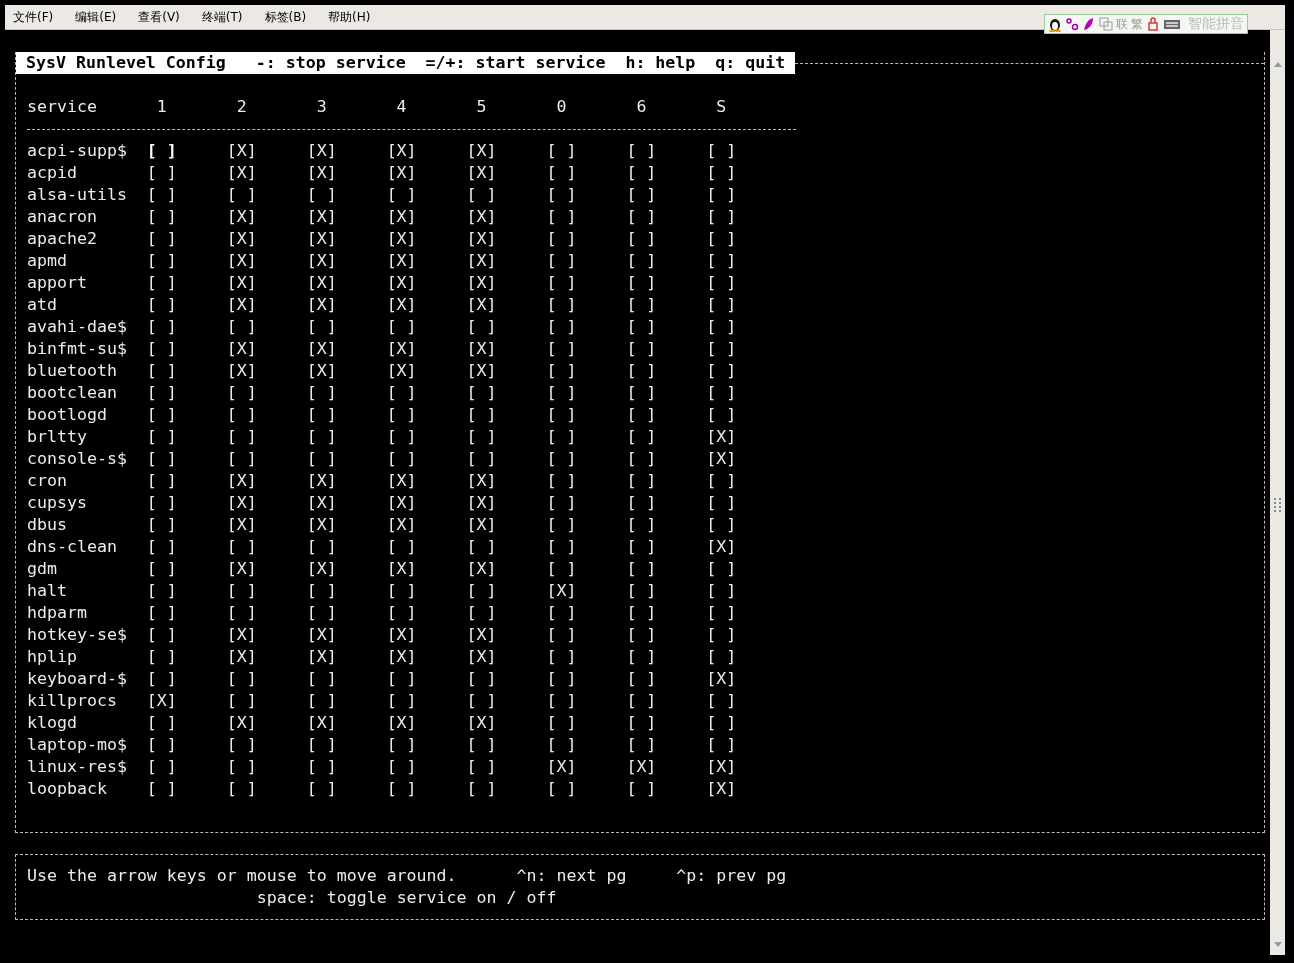  What do you see at coordinates (96, 17) in the screenshot?
I see `menu-item: 编辑(E)` at bounding box center [96, 17].